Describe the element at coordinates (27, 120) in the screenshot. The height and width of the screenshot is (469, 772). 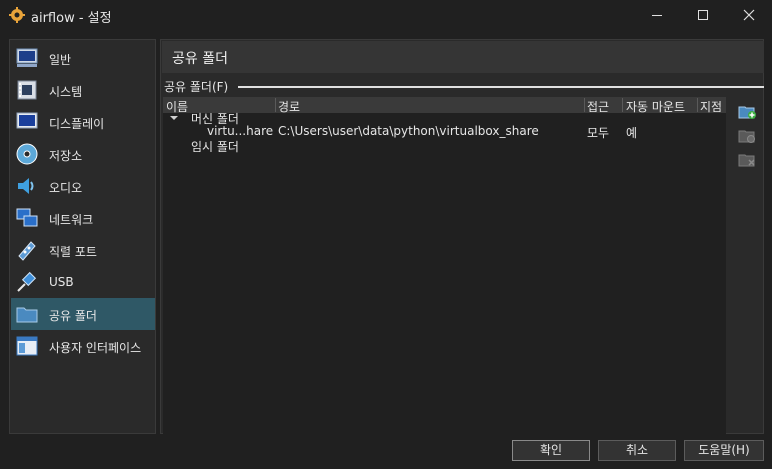
I see `display-icon` at that location.